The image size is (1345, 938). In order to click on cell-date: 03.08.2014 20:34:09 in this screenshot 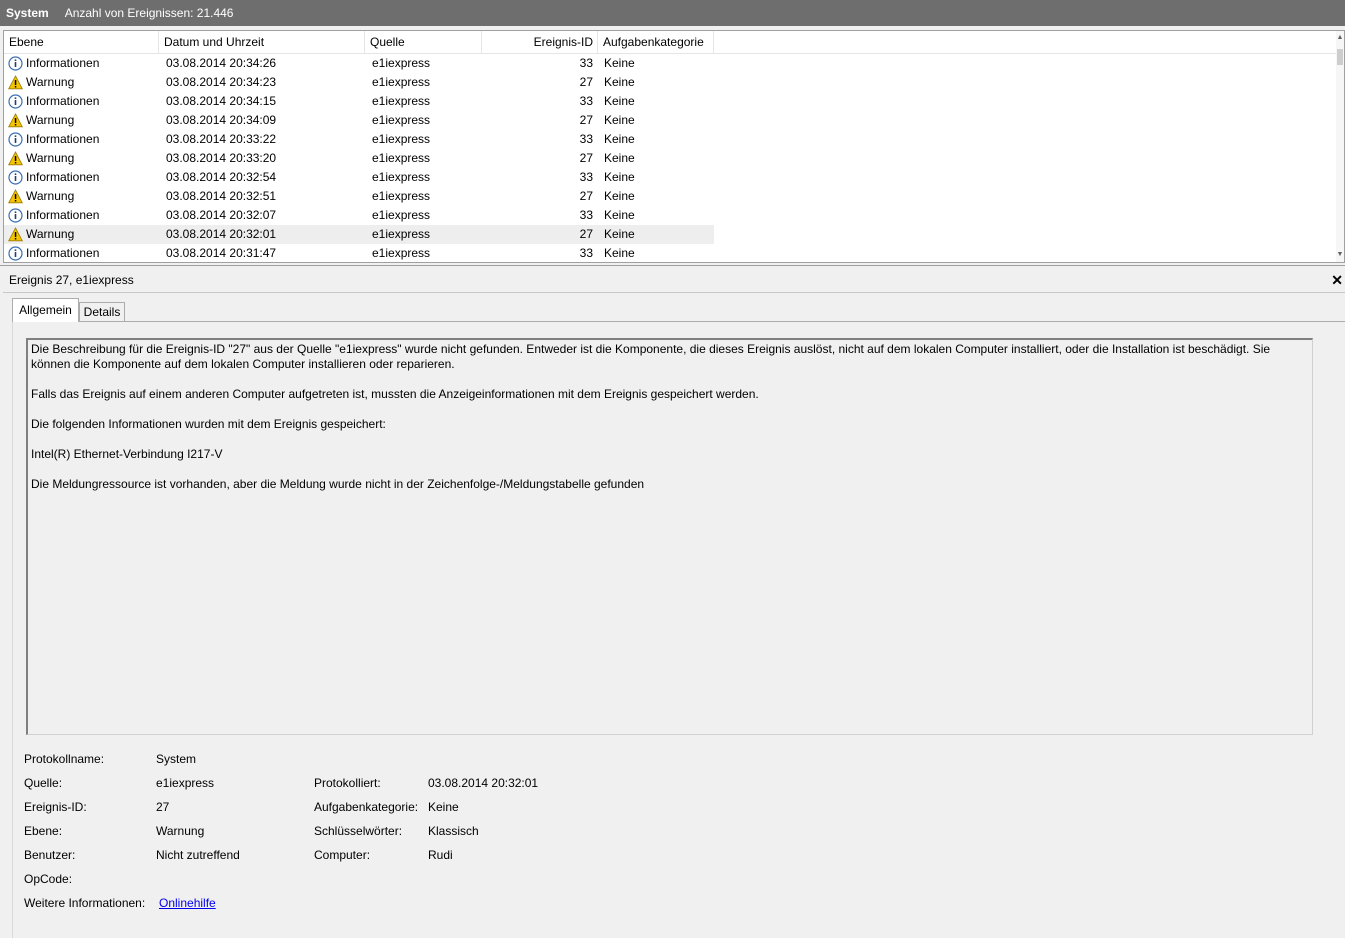, I will do `click(221, 120)`.